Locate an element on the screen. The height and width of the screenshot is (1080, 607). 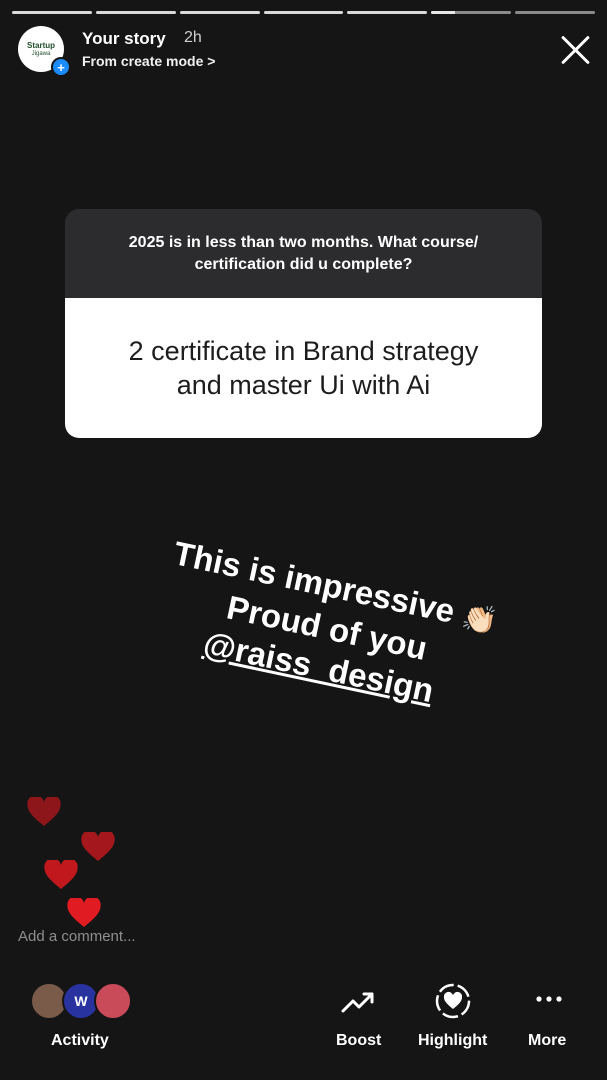
more-label: More is located at coordinates (547, 1041).